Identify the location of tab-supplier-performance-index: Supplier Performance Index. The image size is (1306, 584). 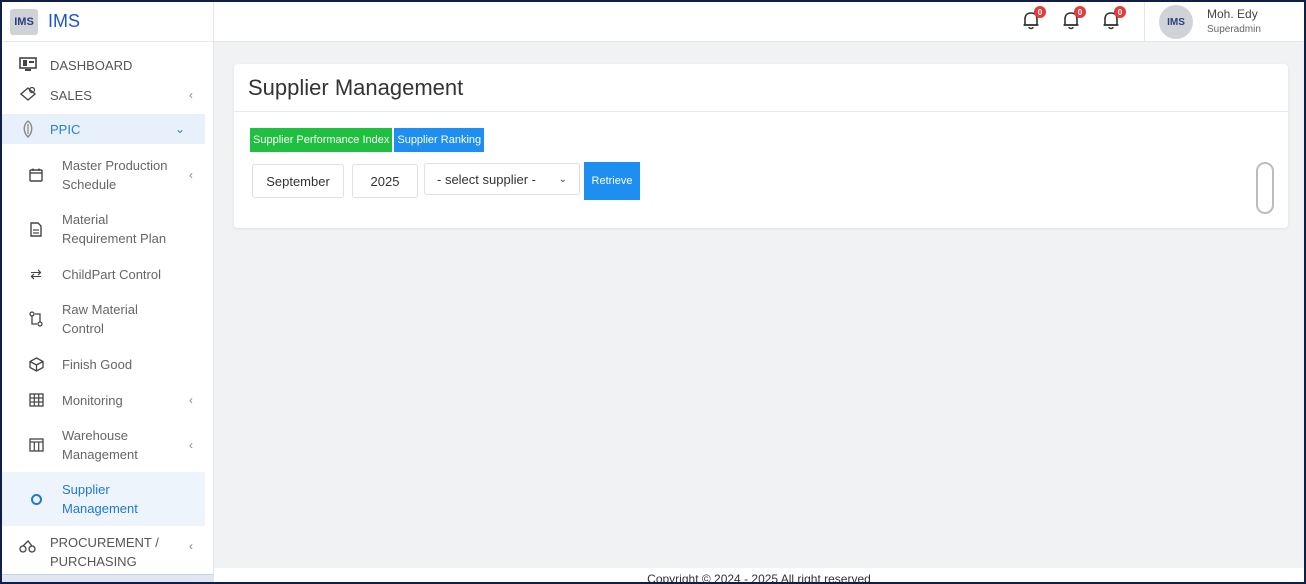
(321, 140).